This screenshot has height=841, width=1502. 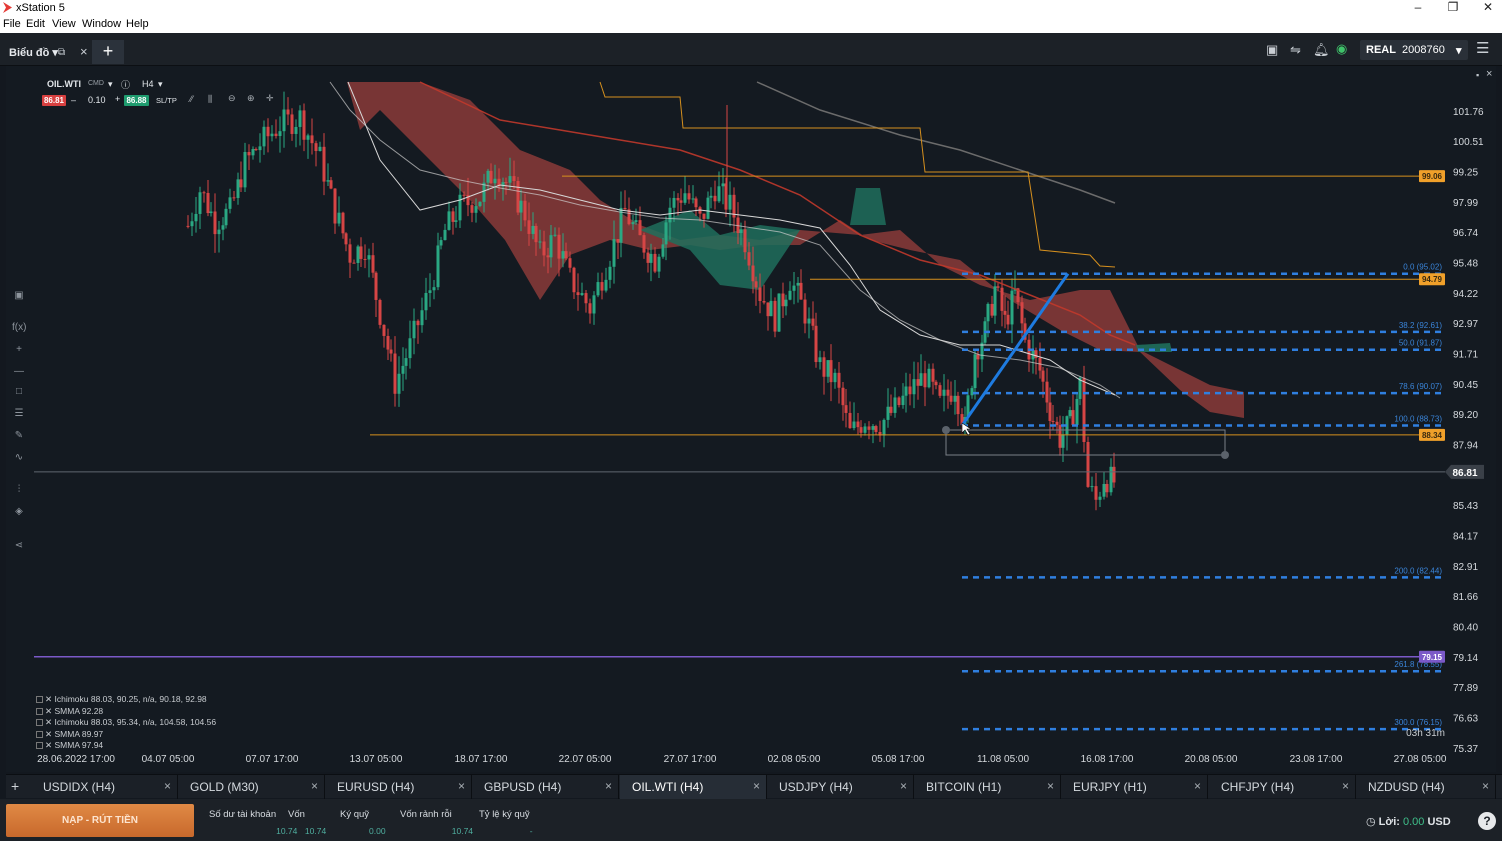 I want to click on crosshair-icon: ✛, so click(x=270, y=98).